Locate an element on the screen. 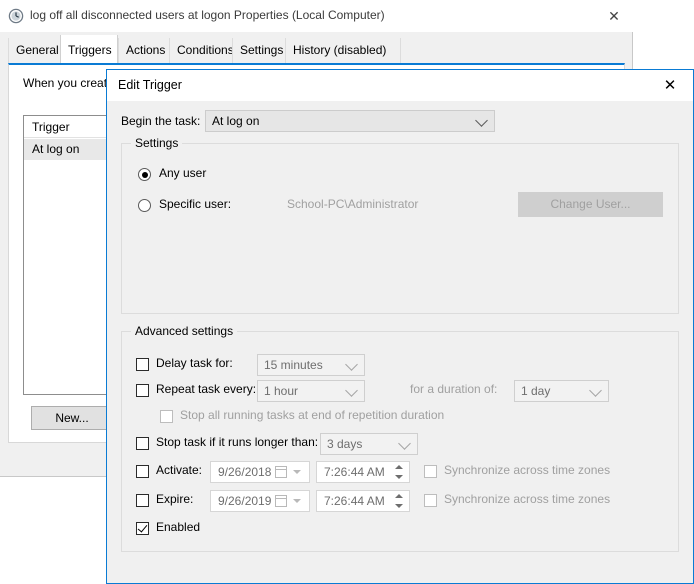 The width and height of the screenshot is (694, 584). expire-time-field: 7:26:44 AM is located at coordinates (363, 501).